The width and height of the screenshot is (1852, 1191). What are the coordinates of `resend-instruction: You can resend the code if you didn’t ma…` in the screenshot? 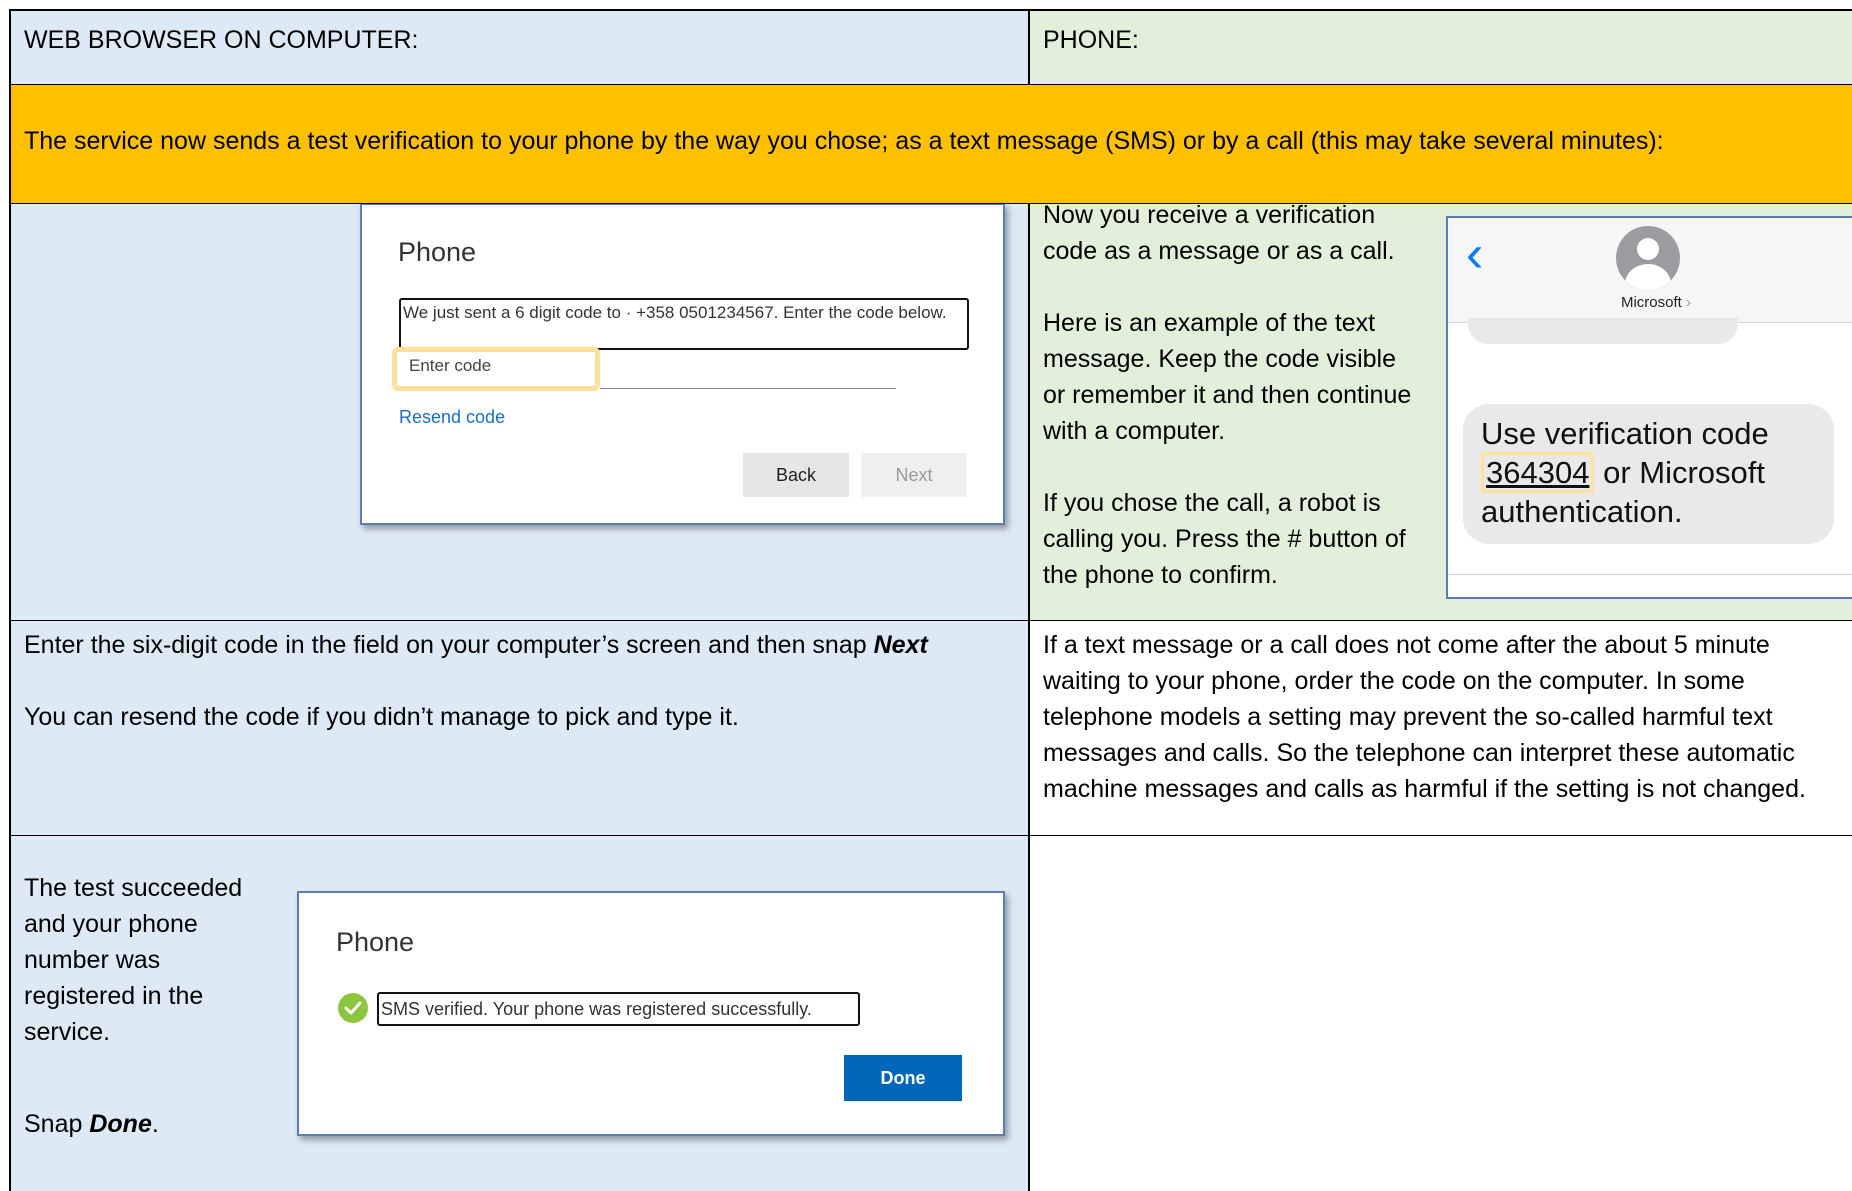 It's located at (381, 717).